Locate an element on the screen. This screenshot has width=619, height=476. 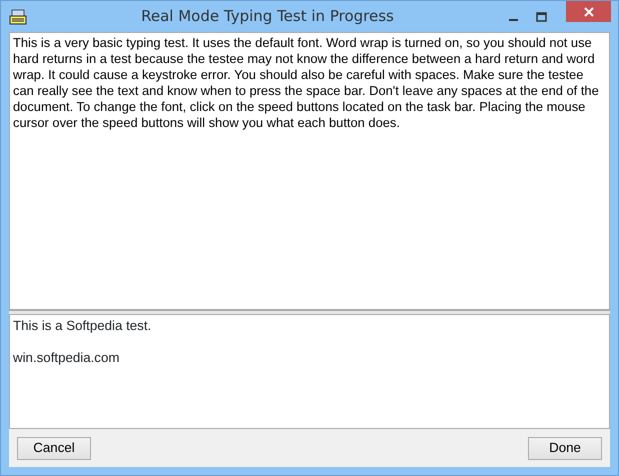
dialog-button: Done is located at coordinates (565, 448).